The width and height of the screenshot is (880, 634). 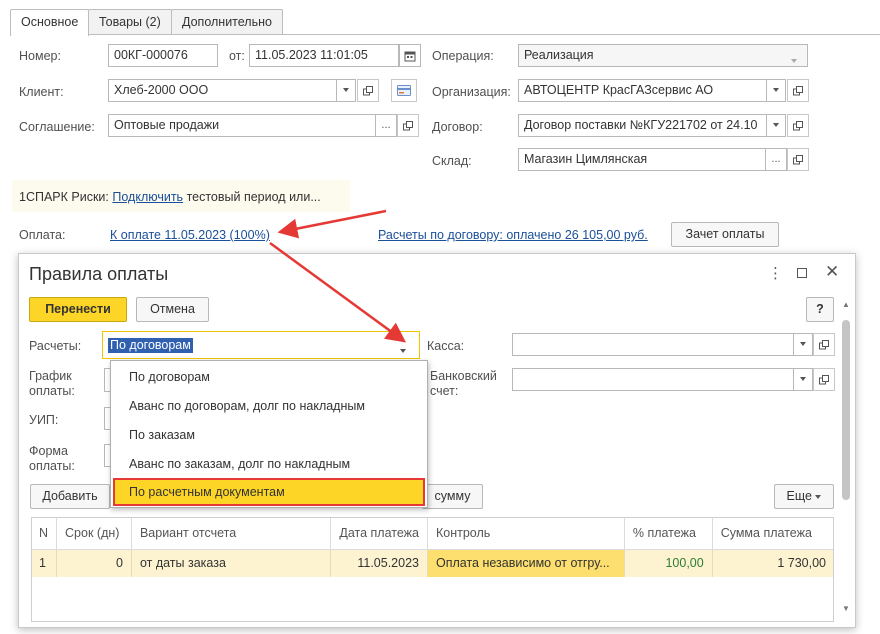 I want to click on payment-due-link: К оплате 11.05.2023 (100%), so click(x=190, y=235).